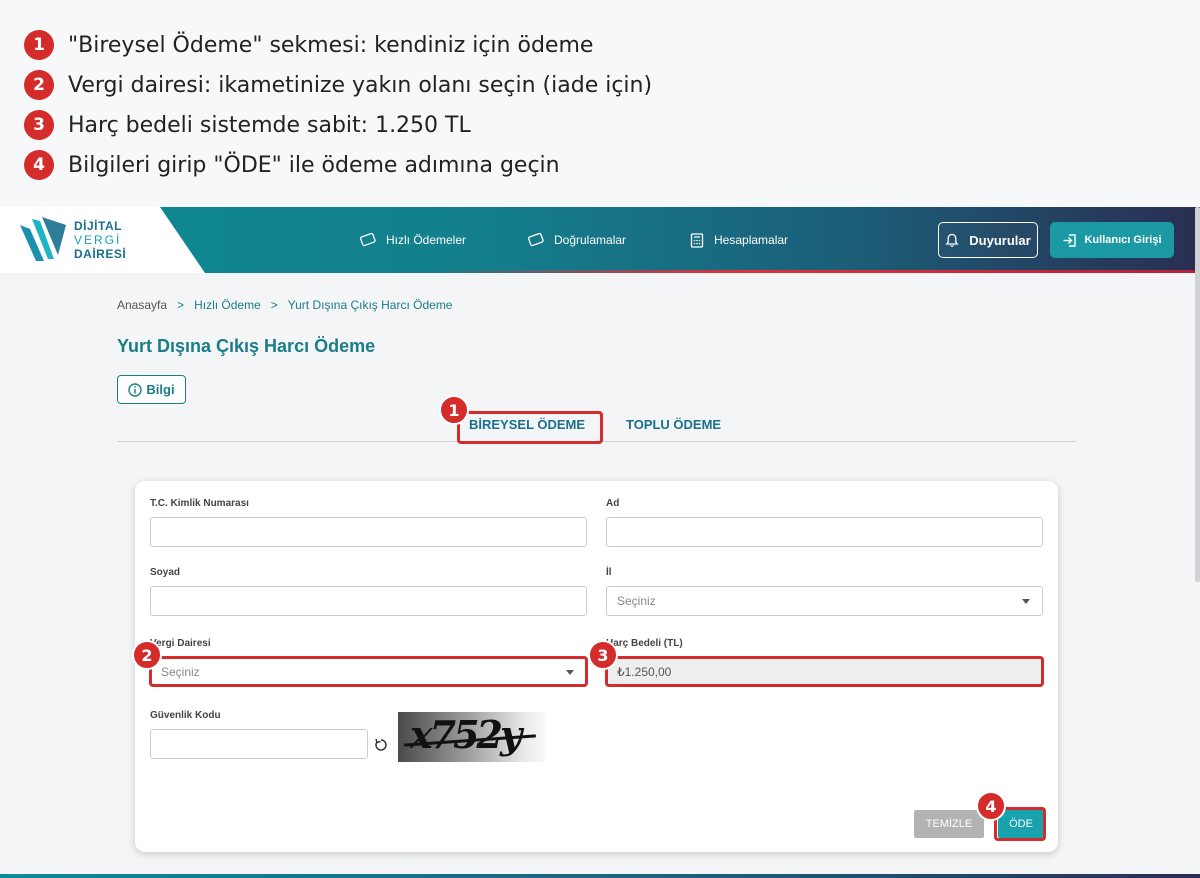 Image resolution: width=1200 pixels, height=878 pixels. I want to click on login-icon, so click(1070, 240).